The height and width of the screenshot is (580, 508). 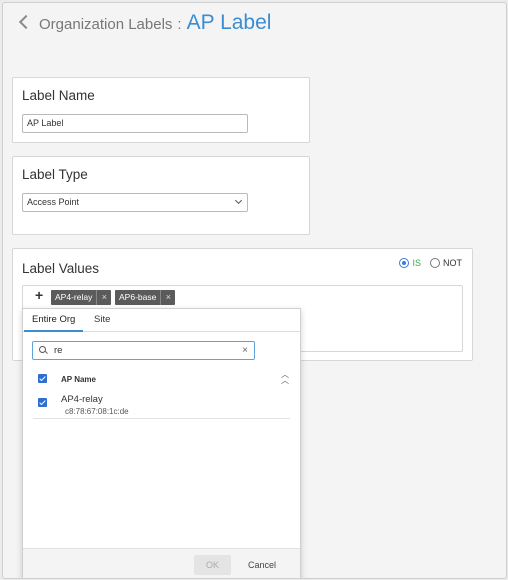 What do you see at coordinates (404, 263) in the screenshot?
I see `radio-selected-icon` at bounding box center [404, 263].